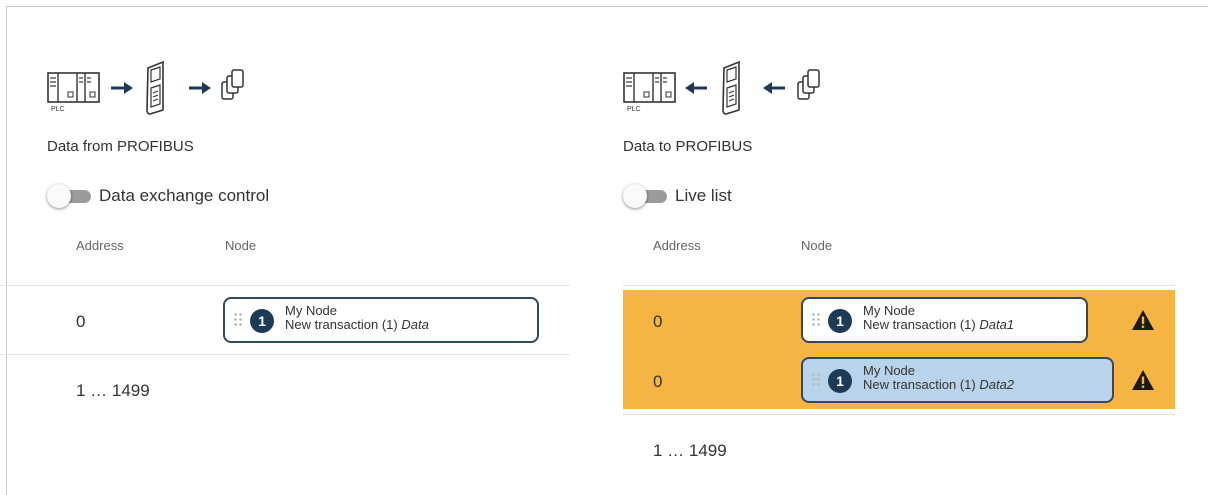  I want to click on data-exchange-control-toggle: Data exchange control, so click(158, 196).